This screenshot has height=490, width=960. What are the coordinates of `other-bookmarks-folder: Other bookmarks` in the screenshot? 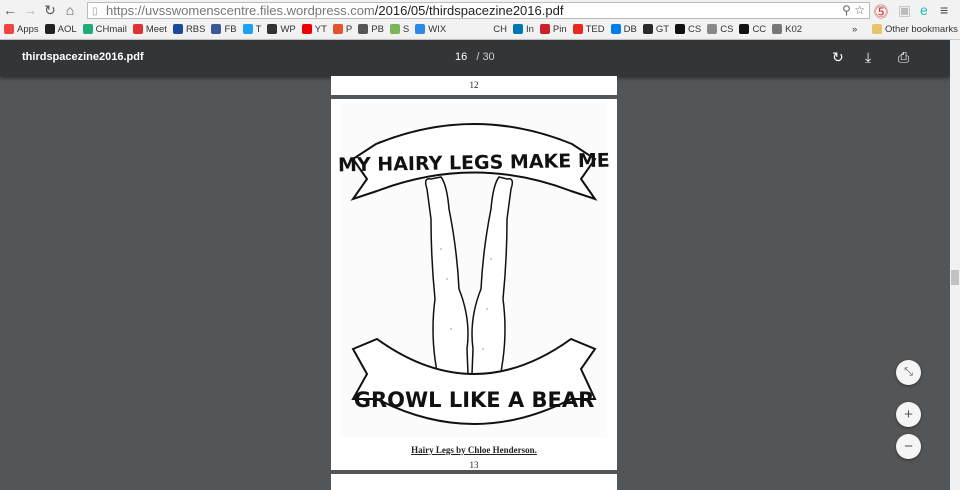 It's located at (915, 29).